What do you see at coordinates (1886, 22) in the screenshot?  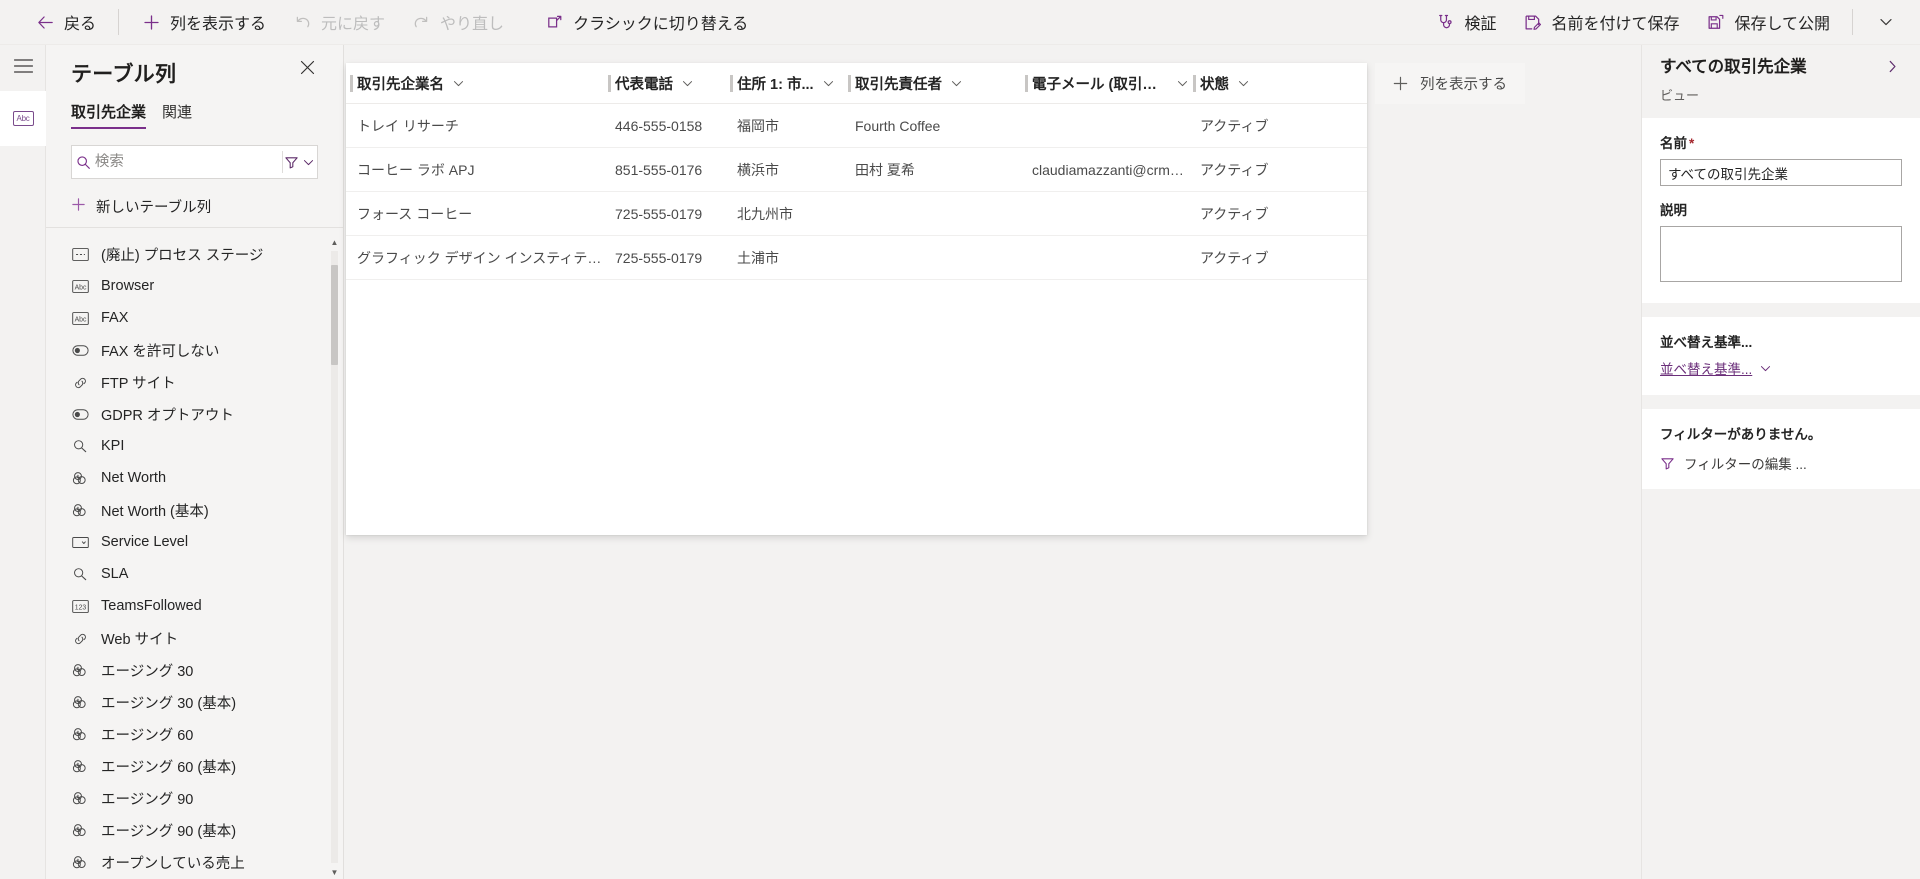 I see `command-overflow-button` at bounding box center [1886, 22].